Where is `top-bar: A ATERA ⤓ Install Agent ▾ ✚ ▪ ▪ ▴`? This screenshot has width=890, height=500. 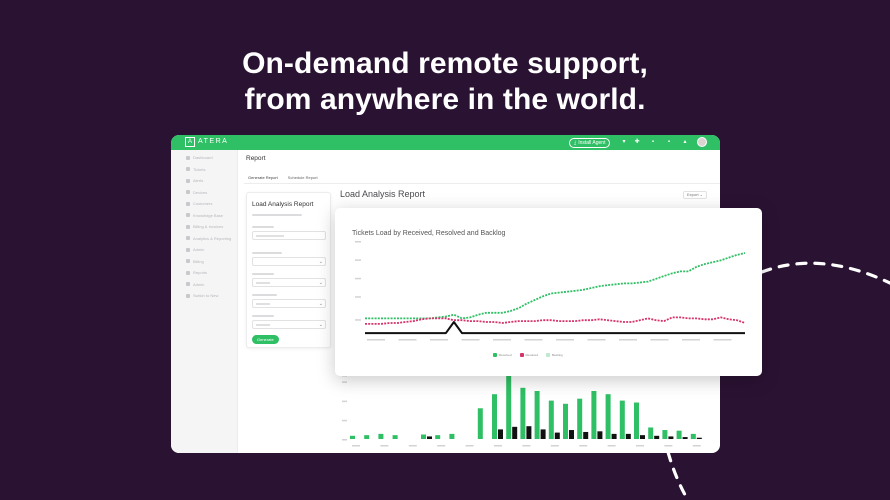
top-bar: A ATERA ⤓ Install Agent ▾ ✚ ▪ ▪ ▴ is located at coordinates (445, 142).